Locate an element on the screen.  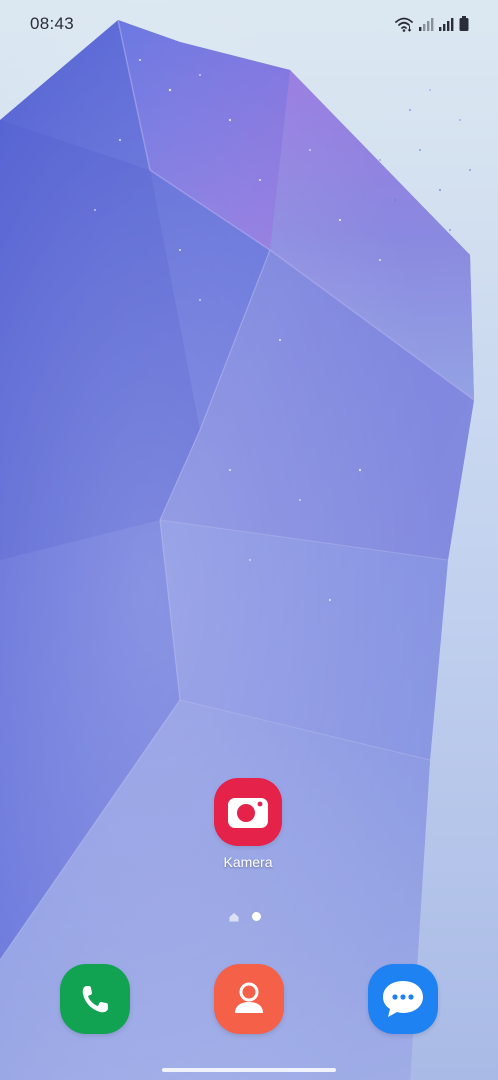
home-page-indicator-icon is located at coordinates (234, 916).